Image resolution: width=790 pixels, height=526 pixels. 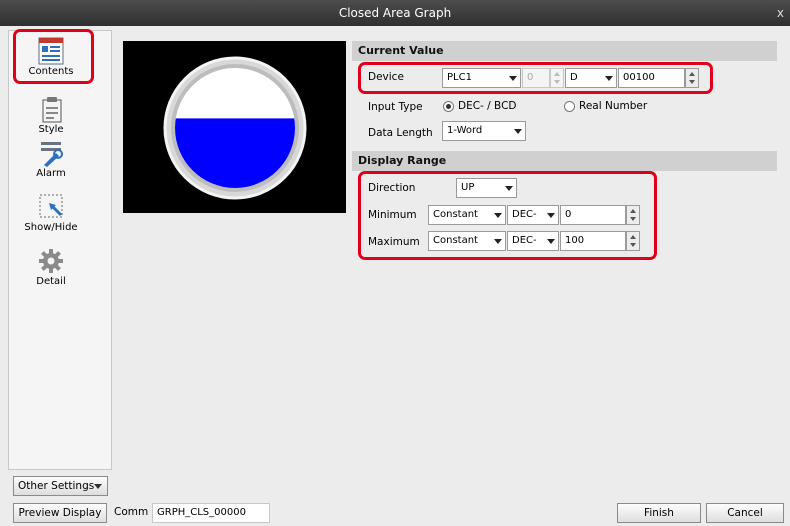 I want to click on chevron-down-icon, so click(x=98, y=486).